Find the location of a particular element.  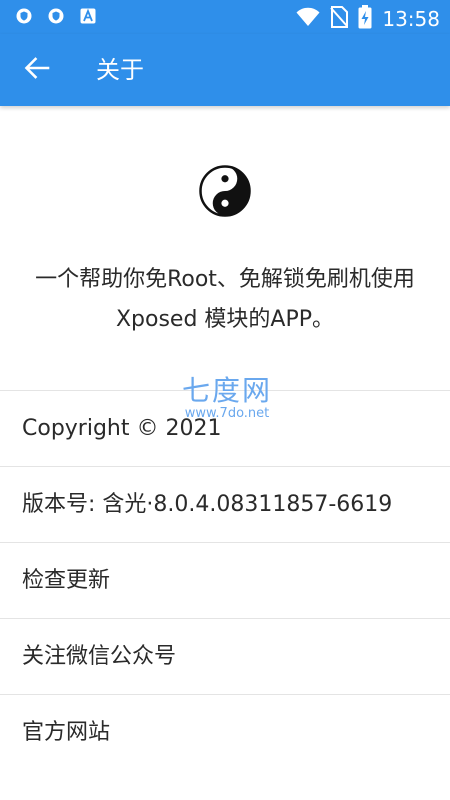

list-item-label: 关注微信公众号 is located at coordinates (99, 656).